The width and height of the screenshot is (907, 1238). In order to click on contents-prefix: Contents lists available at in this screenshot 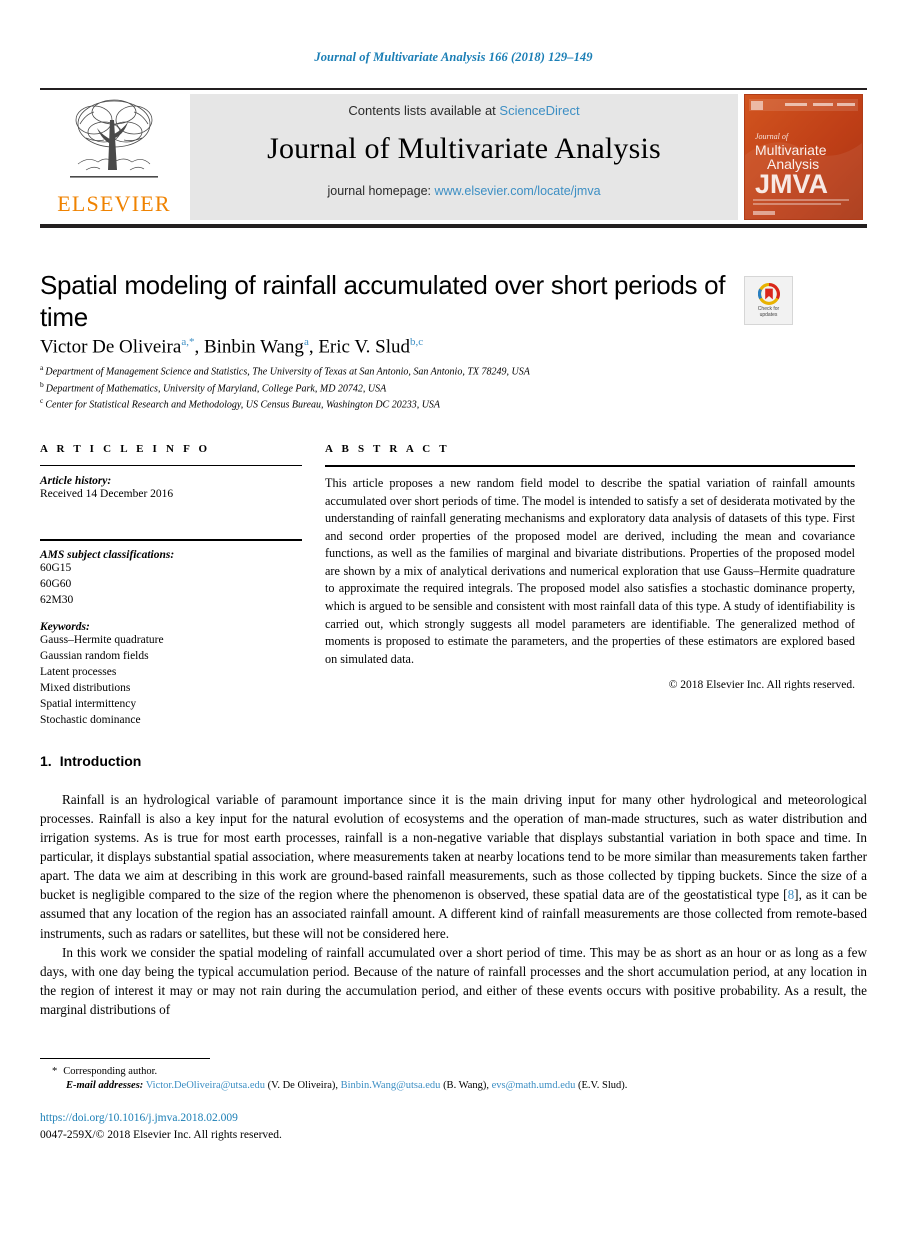, I will do `click(424, 110)`.